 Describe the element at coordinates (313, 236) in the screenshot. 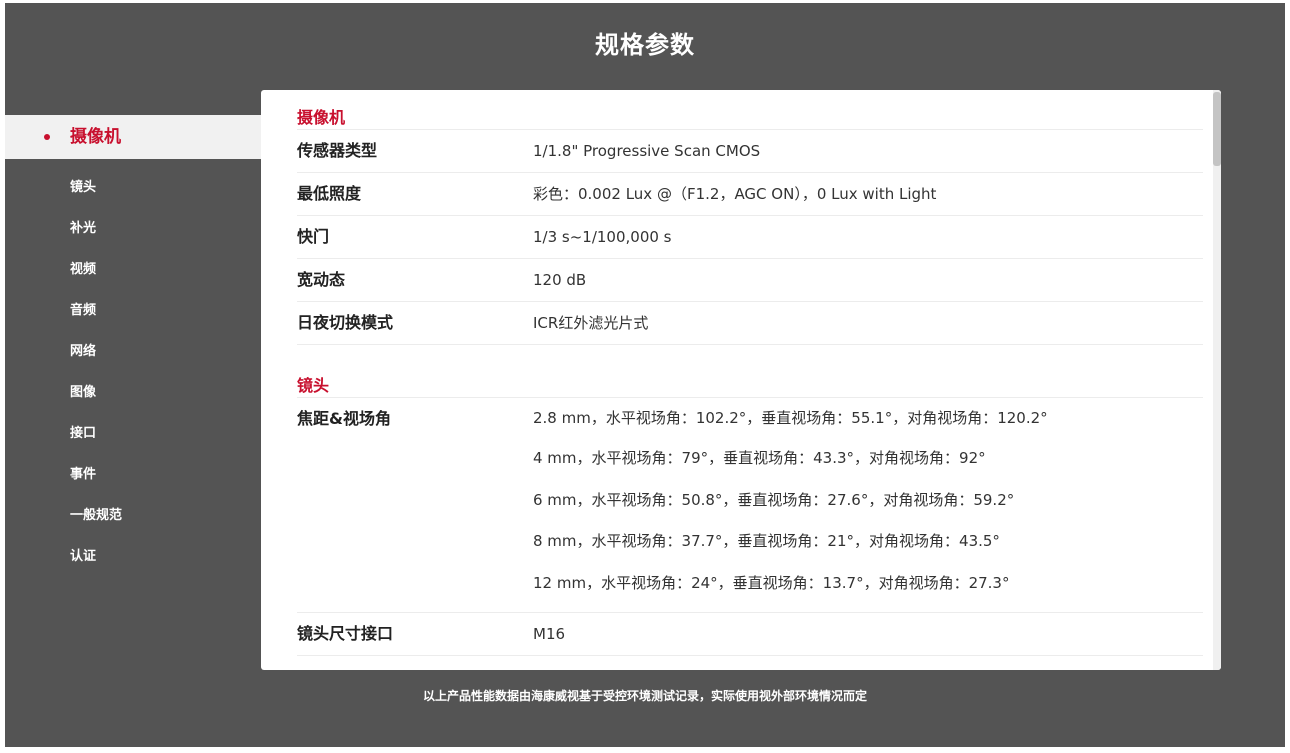

I see `spec-label: 快门` at that location.